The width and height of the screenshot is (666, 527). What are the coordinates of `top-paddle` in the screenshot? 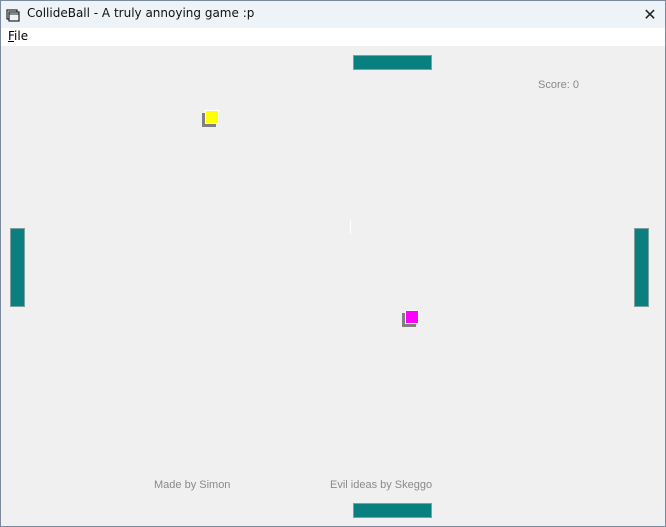 It's located at (392, 62).